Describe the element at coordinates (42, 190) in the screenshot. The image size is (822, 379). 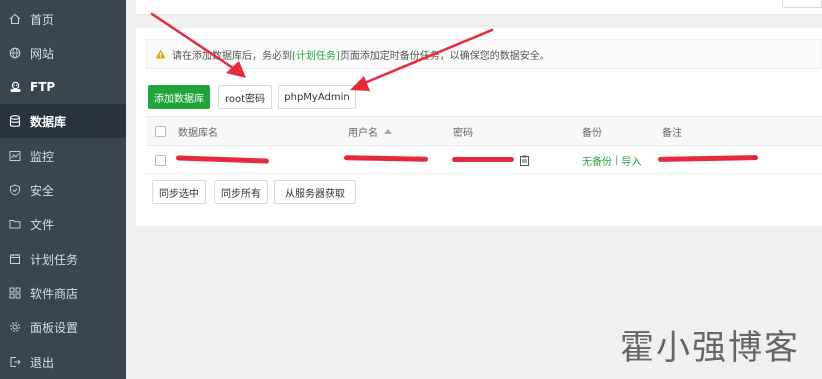
I see `sidebar-item-label: 安全` at that location.